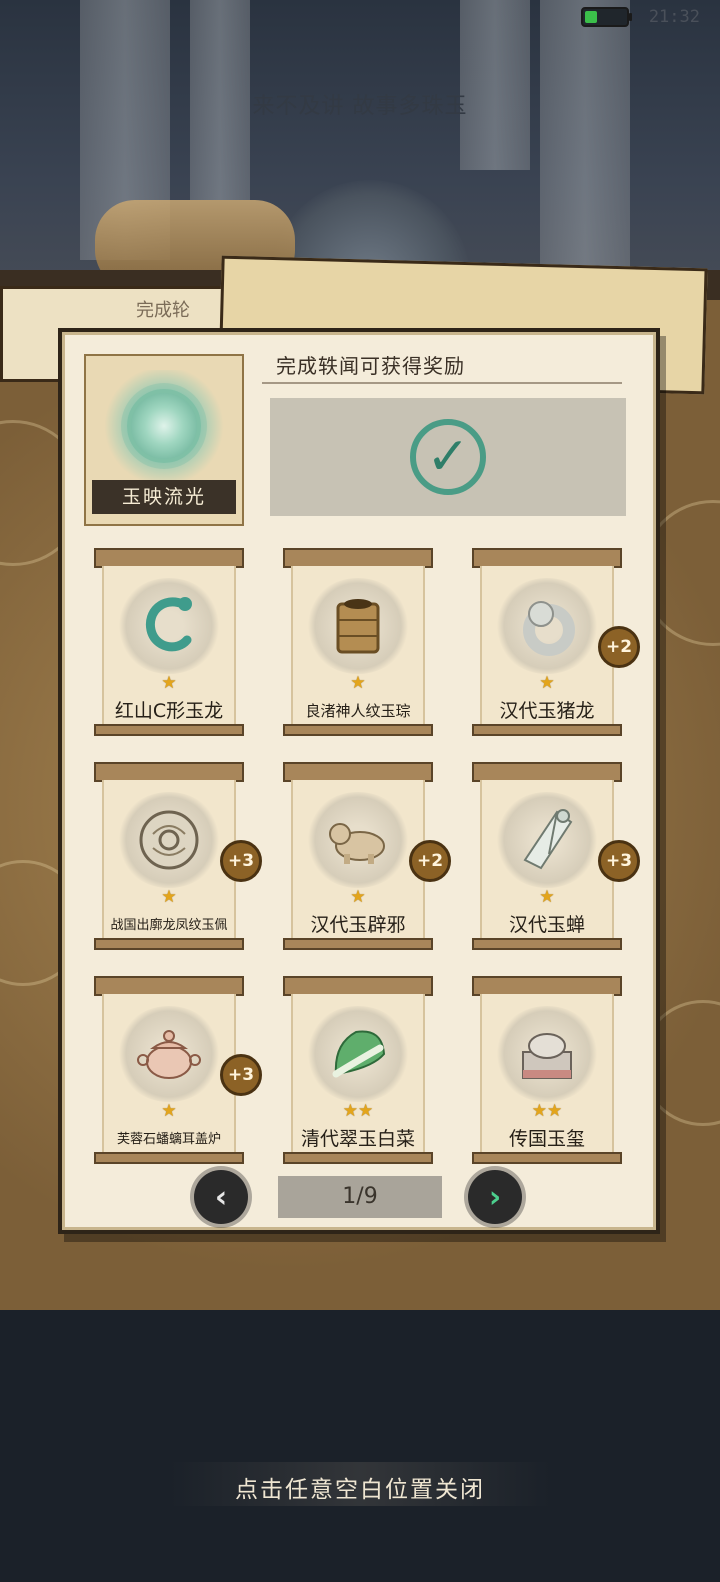  What do you see at coordinates (358, 711) in the screenshot?
I see `item-name: 良渚神人纹玉琮` at bounding box center [358, 711].